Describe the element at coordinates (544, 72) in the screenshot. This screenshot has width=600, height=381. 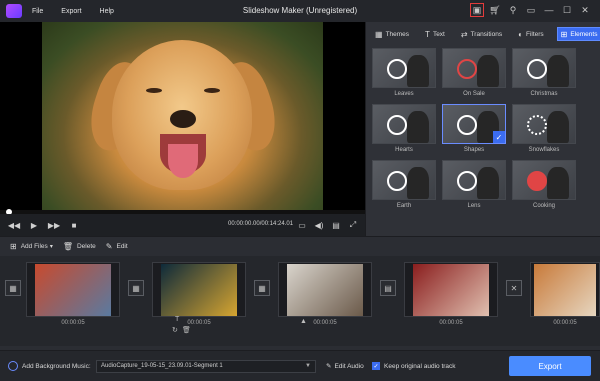
I see `element-christmas: Christmas` at that location.